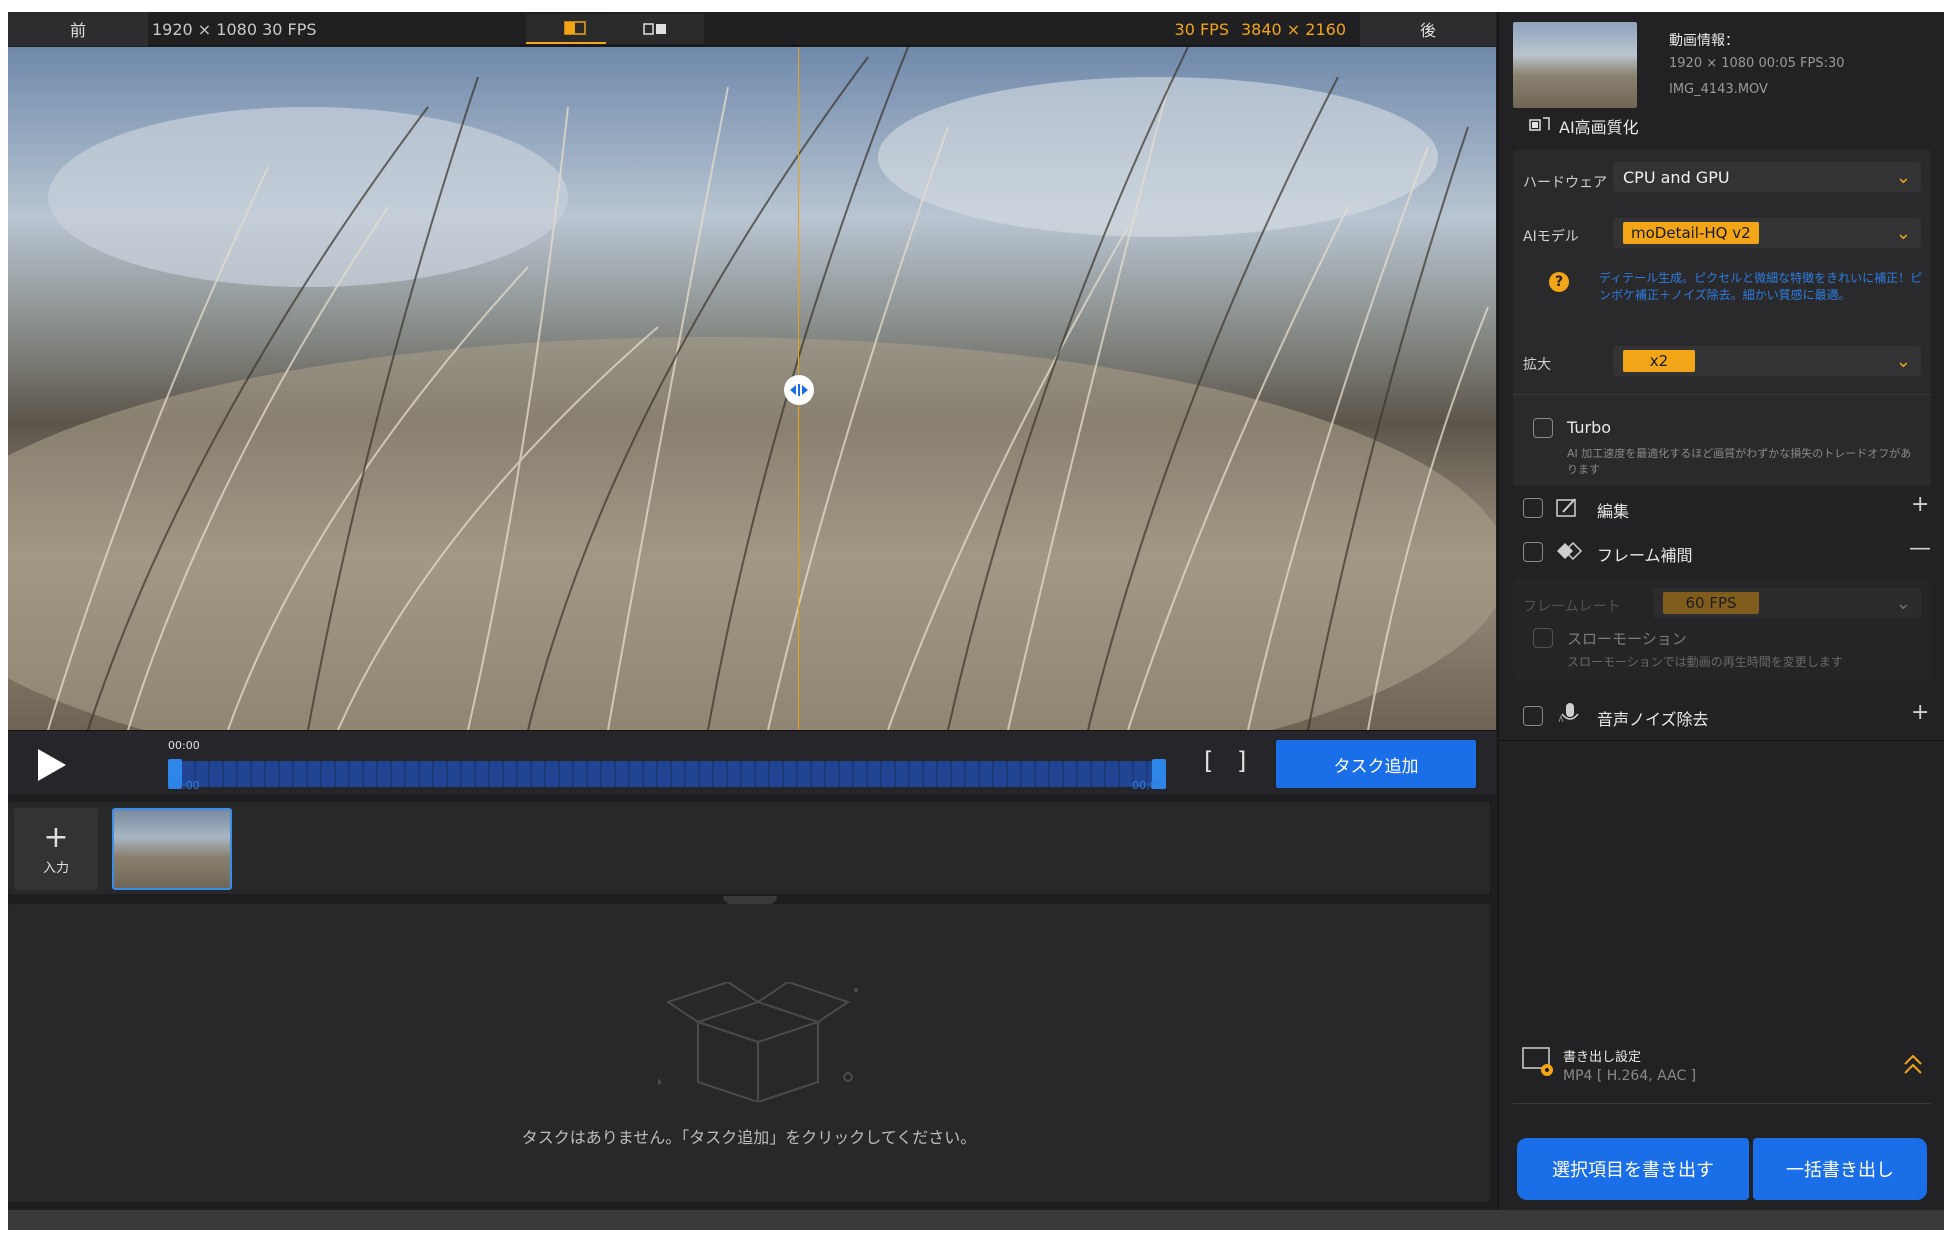 This screenshot has height=1242, width=1946. What do you see at coordinates (1767, 361) in the screenshot?
I see `scale-dropdown: x2 ⌄` at bounding box center [1767, 361].